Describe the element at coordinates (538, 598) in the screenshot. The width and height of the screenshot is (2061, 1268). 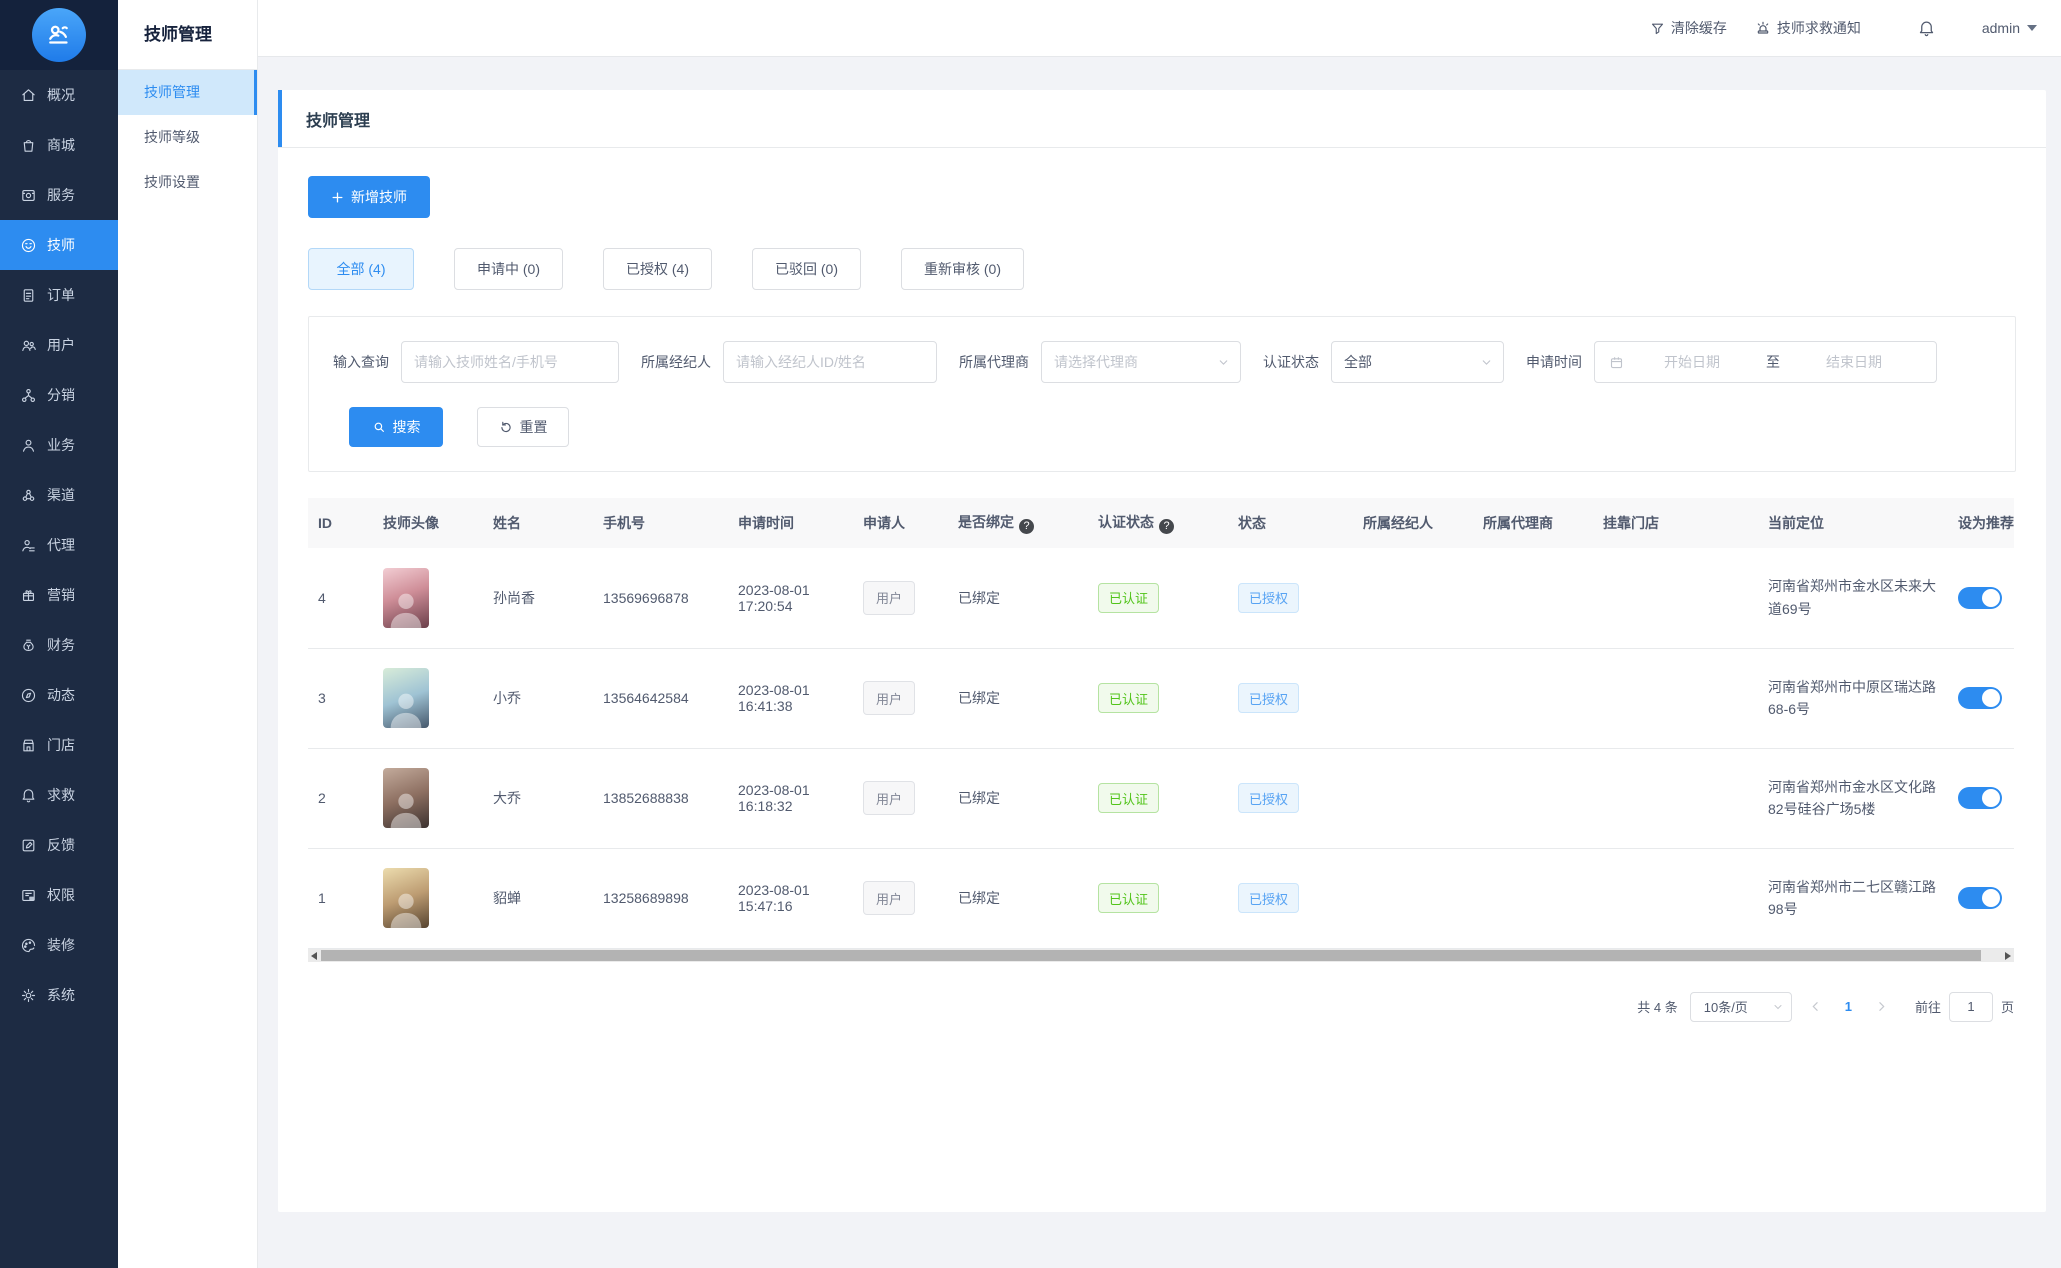
I see `cell-name: 孙尚香` at that location.